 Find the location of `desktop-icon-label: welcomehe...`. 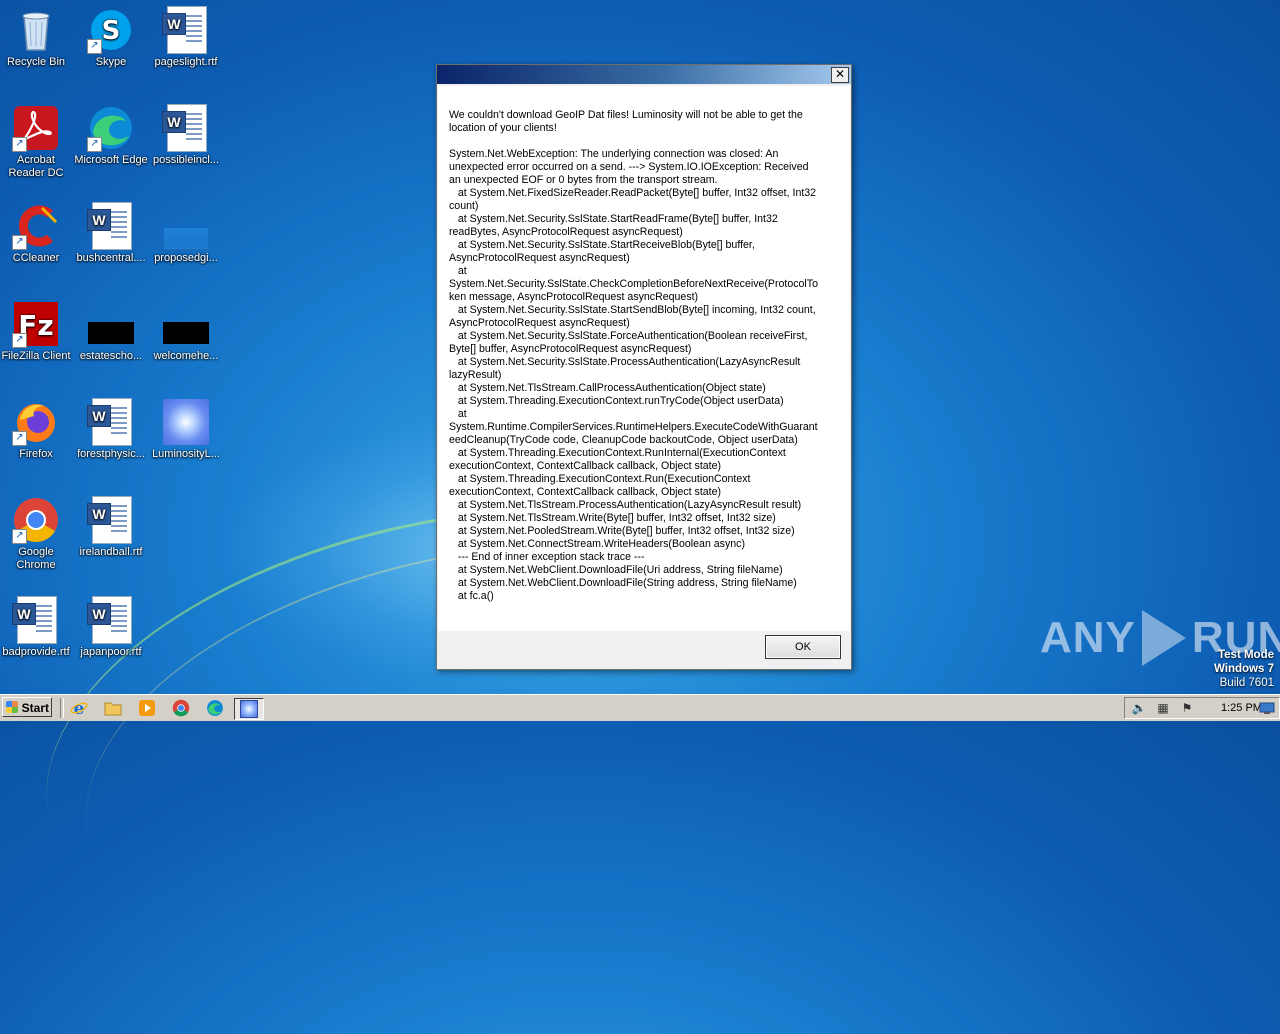

desktop-icon-label: welcomehe... is located at coordinates (186, 356).